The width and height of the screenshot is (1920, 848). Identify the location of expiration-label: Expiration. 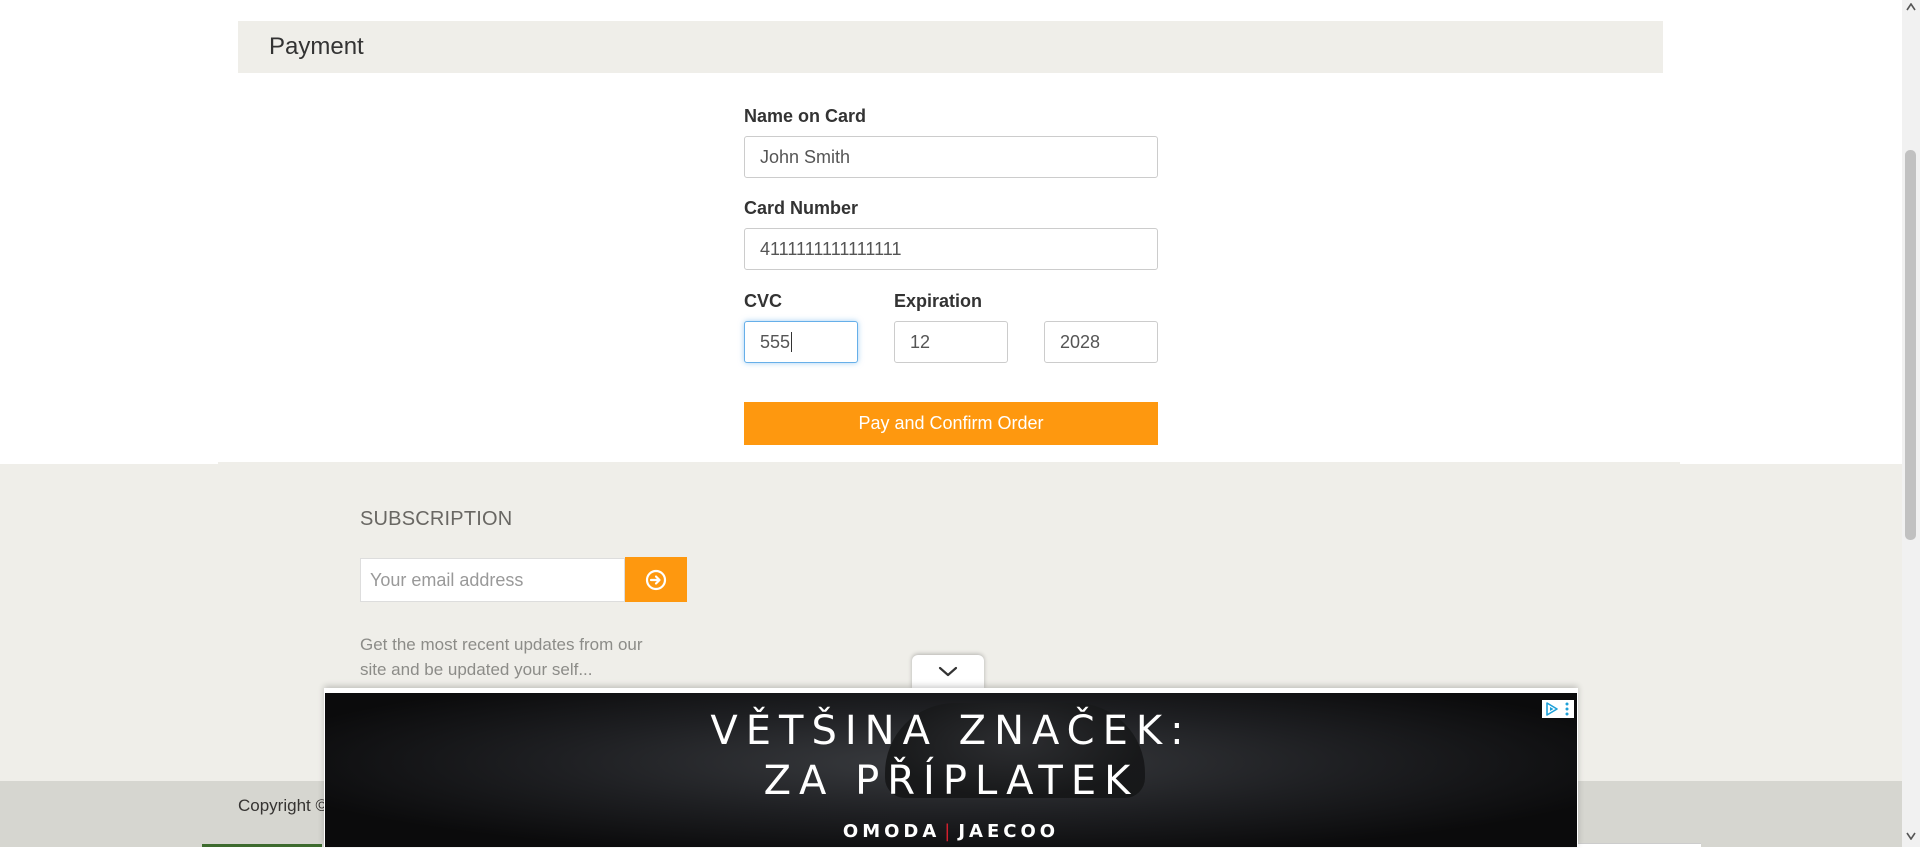
(938, 301).